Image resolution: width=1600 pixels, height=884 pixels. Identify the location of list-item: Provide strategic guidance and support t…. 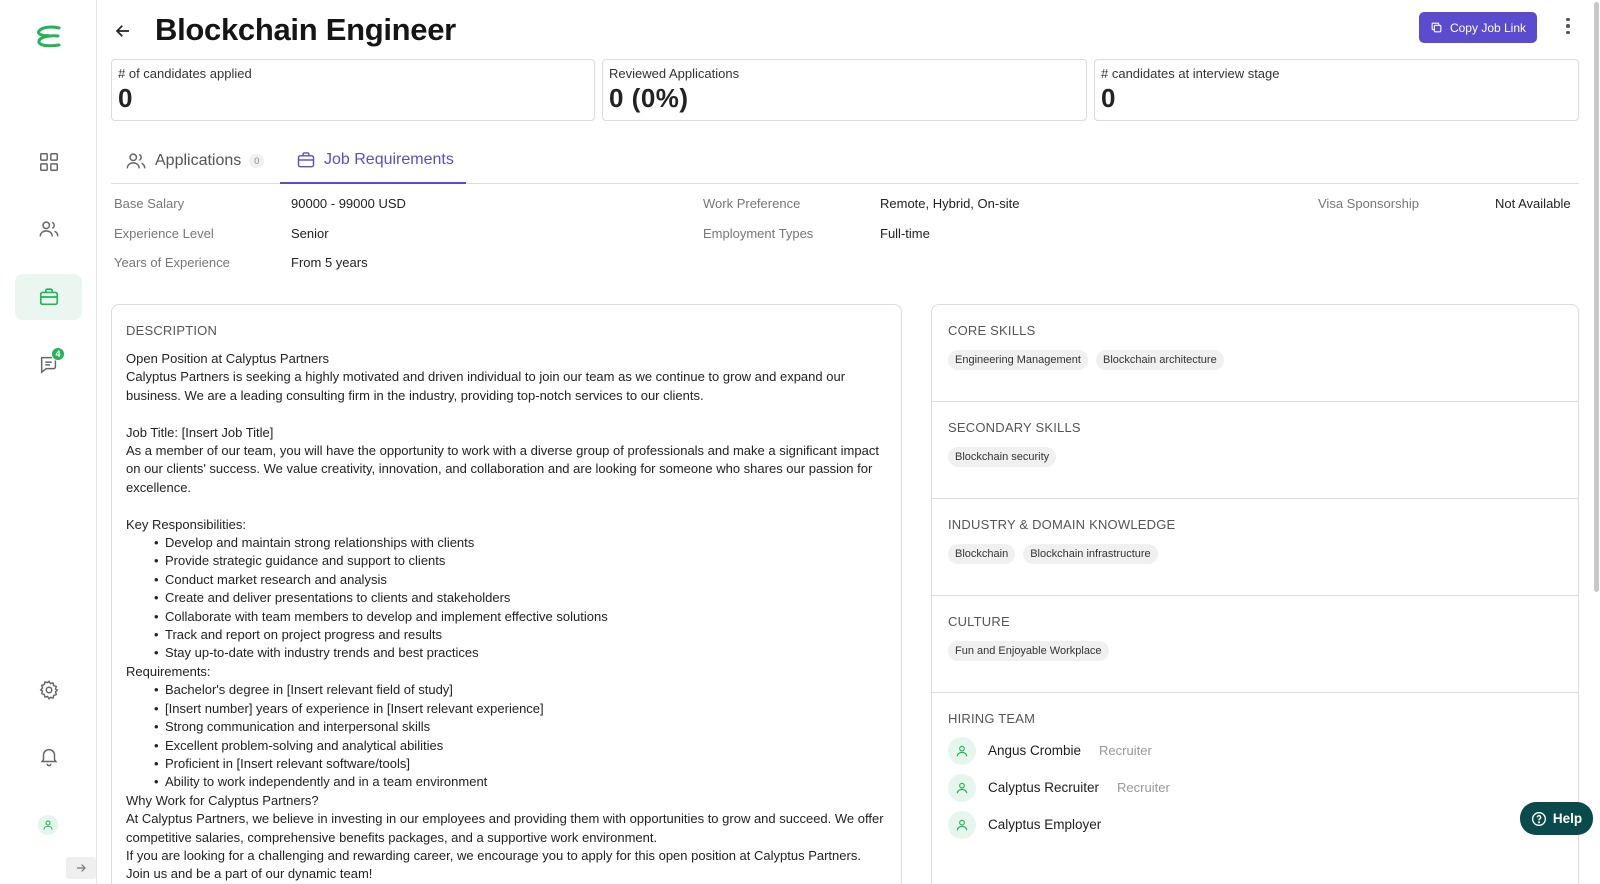
(520, 561).